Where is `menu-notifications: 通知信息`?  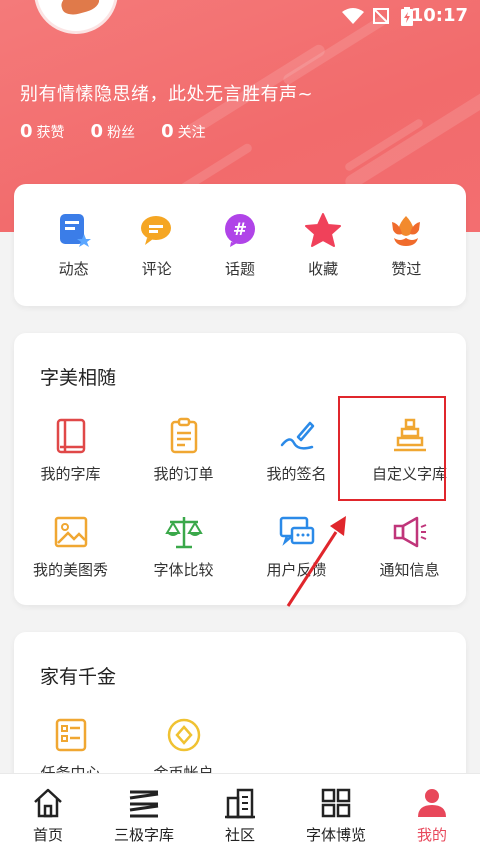 menu-notifications: 通知信息 is located at coordinates (409, 561).